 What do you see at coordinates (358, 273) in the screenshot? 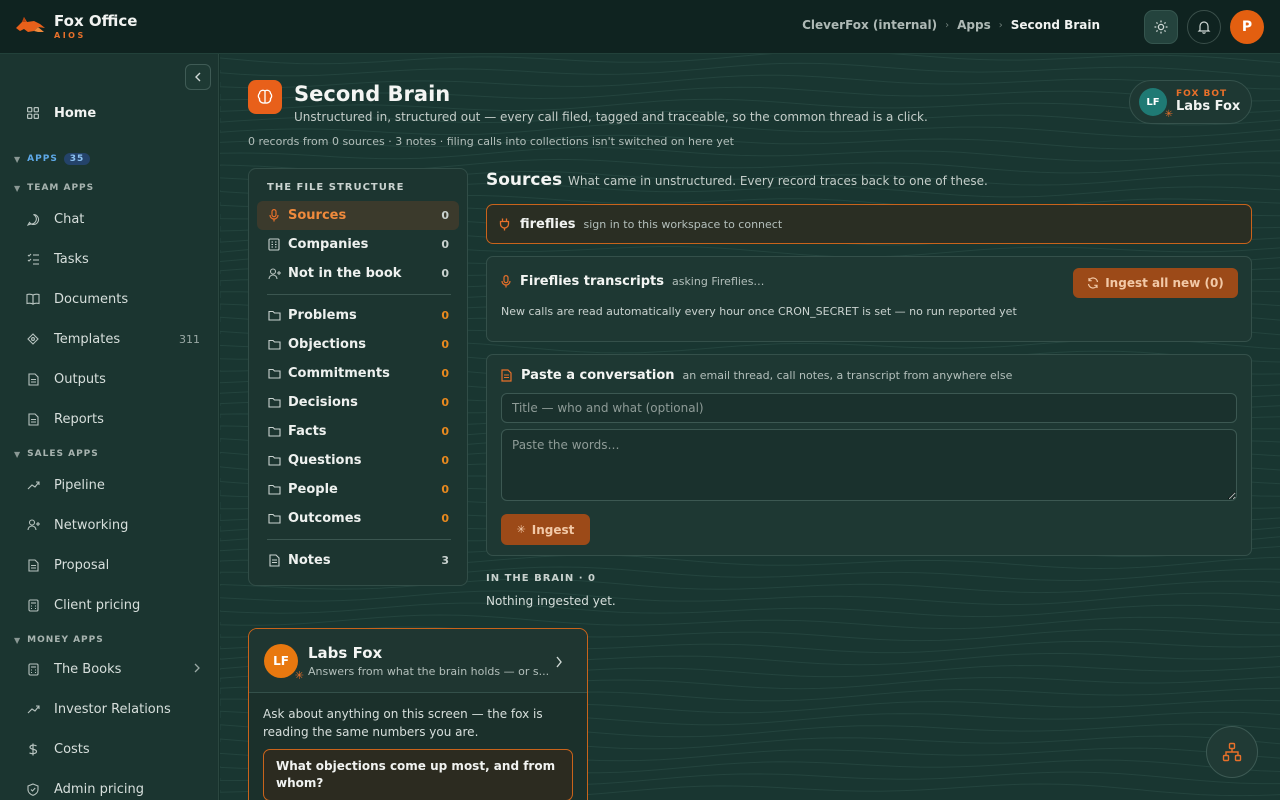
I see `file-item-not-in-the-book: Not in the book 0` at bounding box center [358, 273].